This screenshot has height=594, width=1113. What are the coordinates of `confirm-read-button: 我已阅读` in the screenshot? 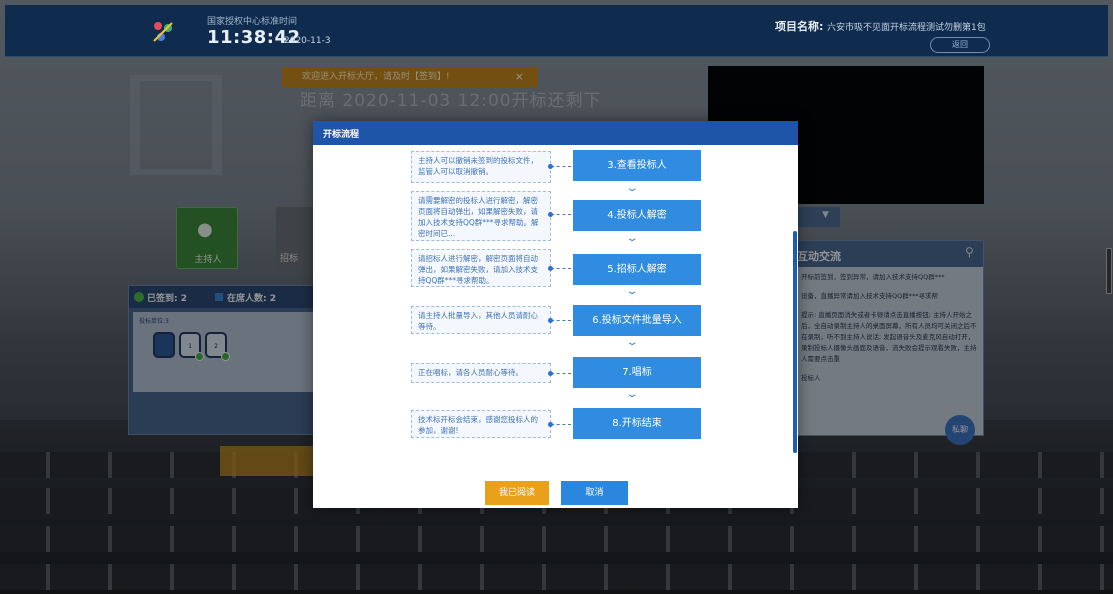 It's located at (517, 493).